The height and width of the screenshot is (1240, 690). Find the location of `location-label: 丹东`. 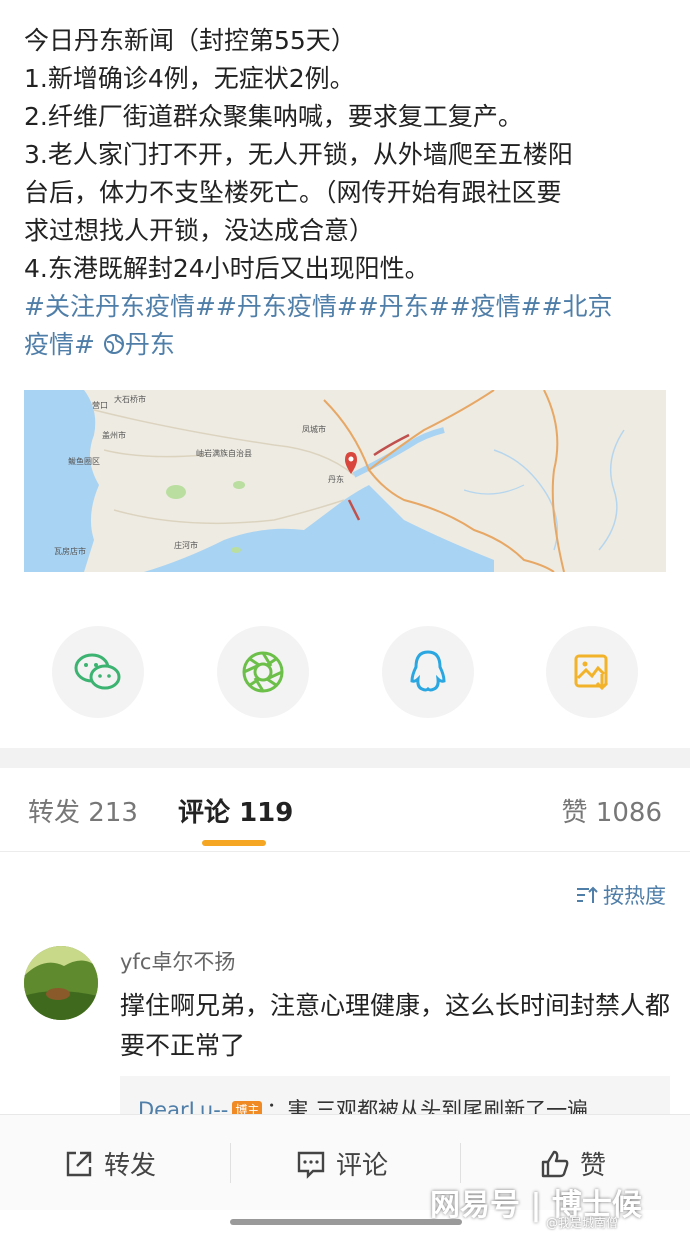

location-label: 丹东 is located at coordinates (149, 344).